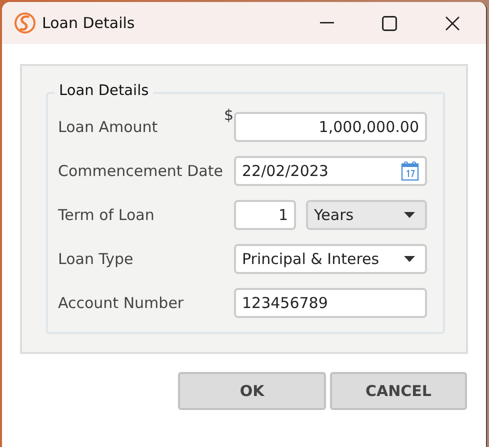 The height and width of the screenshot is (447, 489). I want to click on minimize-icon, so click(327, 23).